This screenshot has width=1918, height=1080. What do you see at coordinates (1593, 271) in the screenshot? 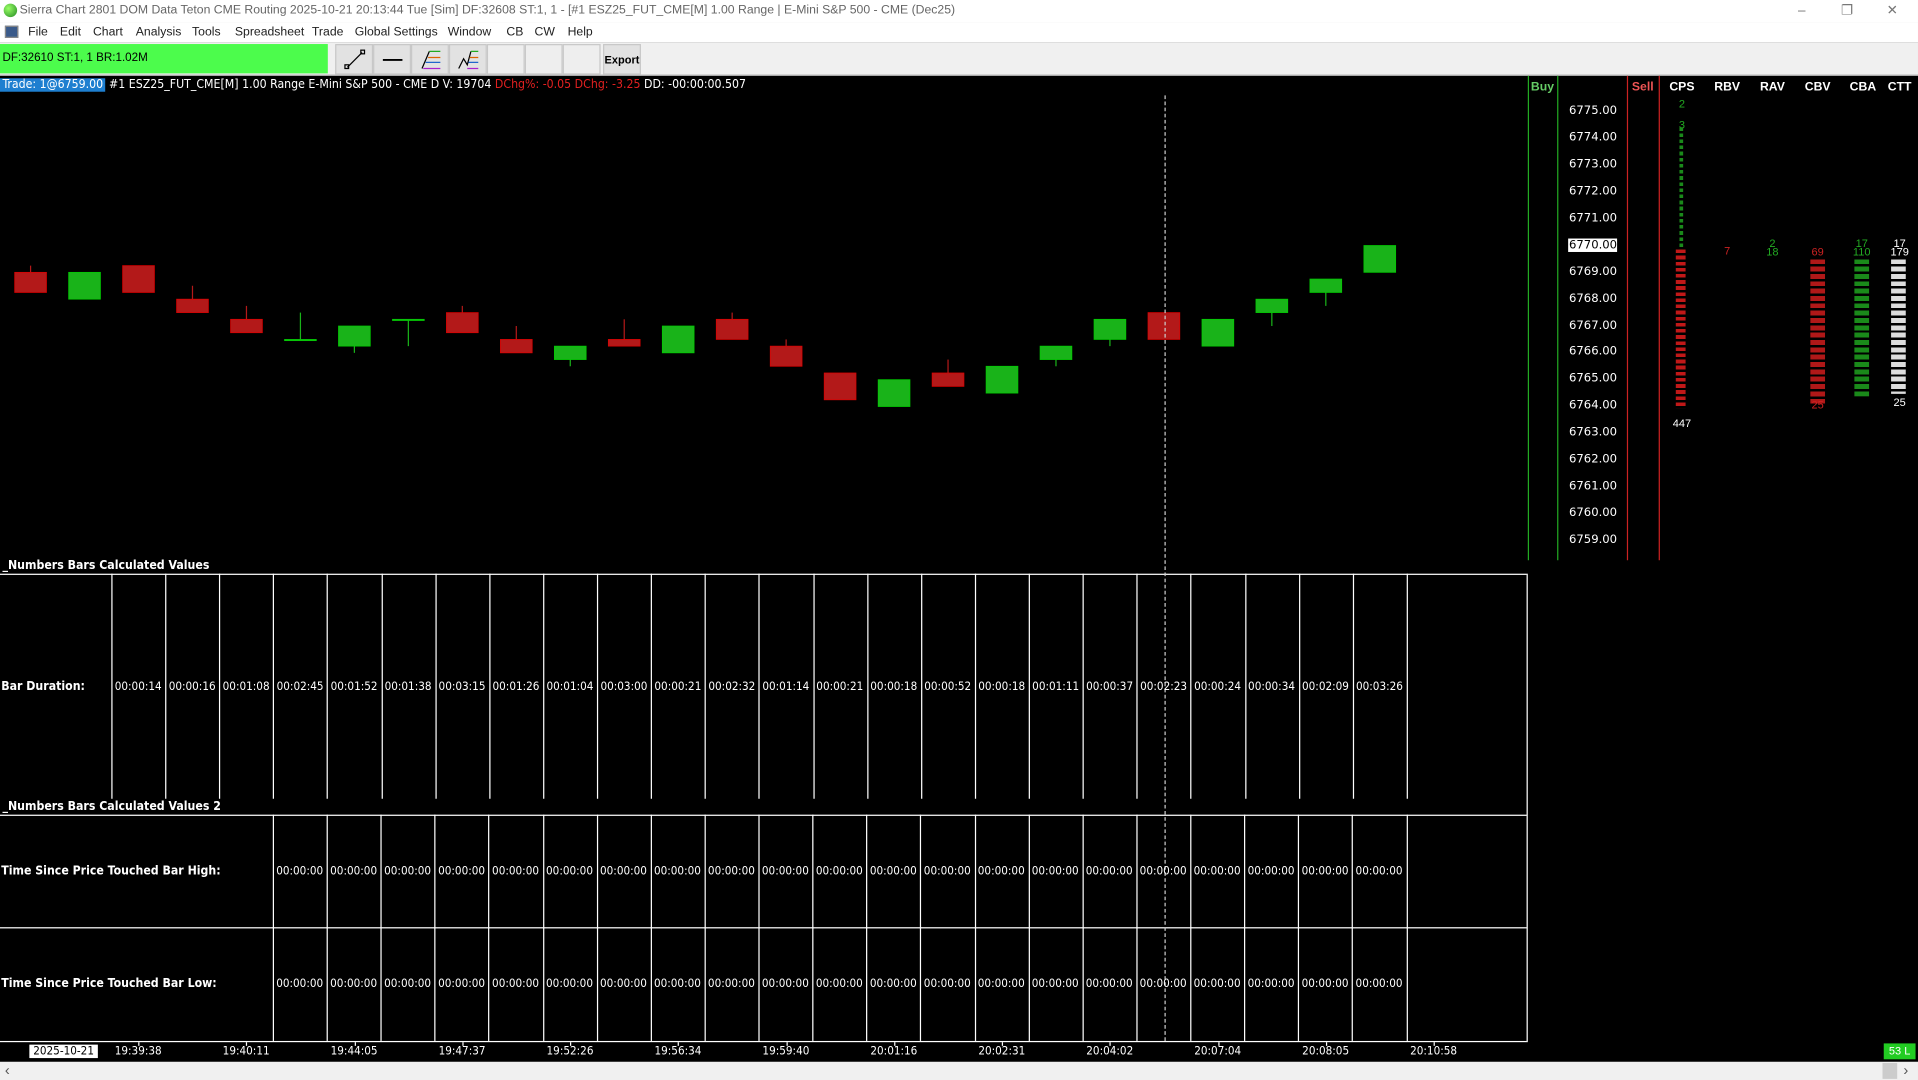
I see `price-axis-label: 6769.00` at bounding box center [1593, 271].